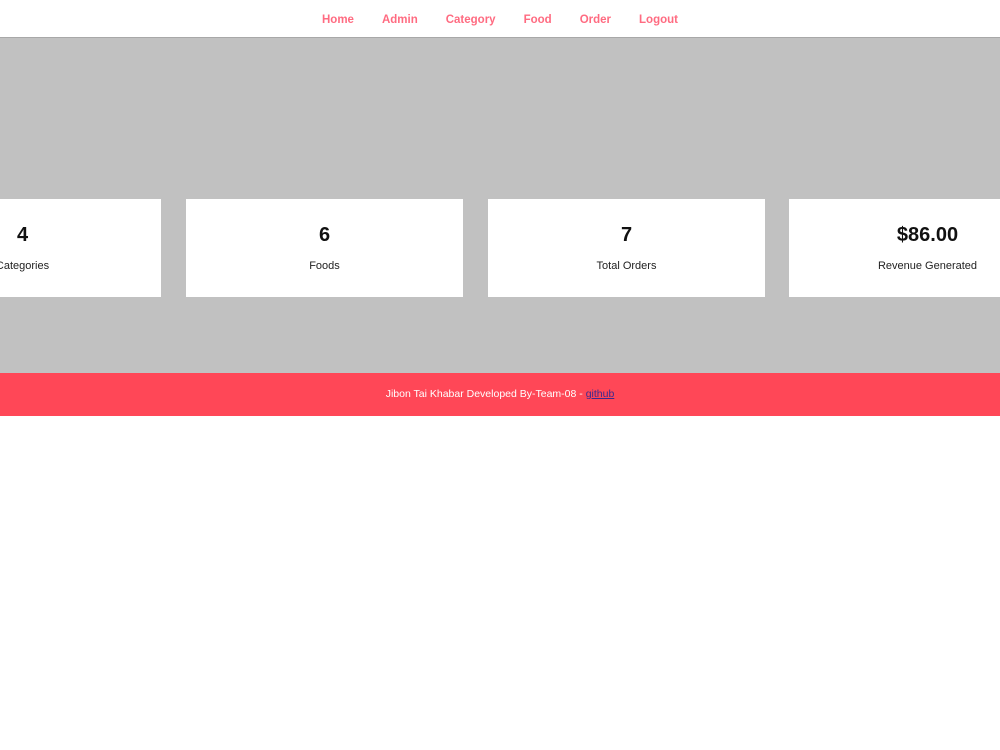 This screenshot has height=750, width=1000. What do you see at coordinates (894, 248) in the screenshot?
I see `stat-card-revenue: $86.00 Revenue Generated` at bounding box center [894, 248].